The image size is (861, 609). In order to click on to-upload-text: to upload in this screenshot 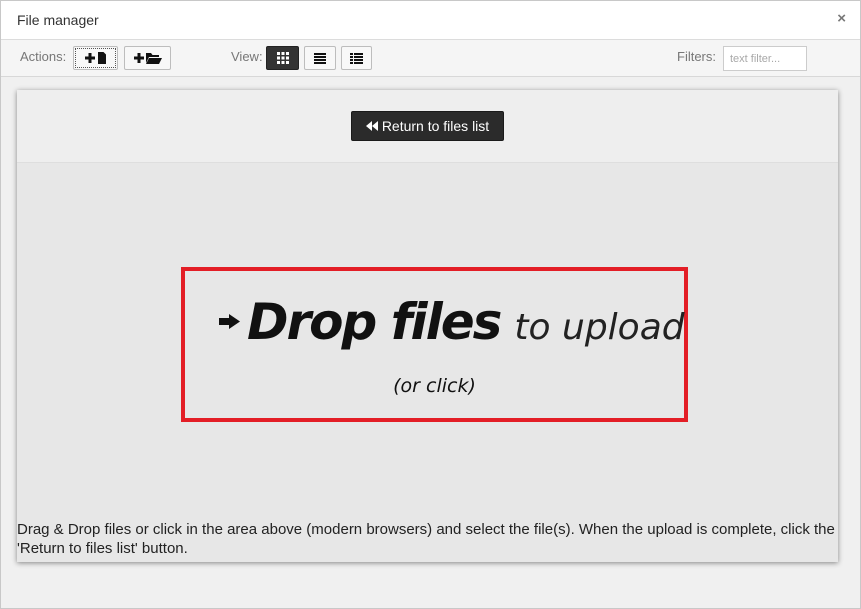, I will do `click(599, 327)`.